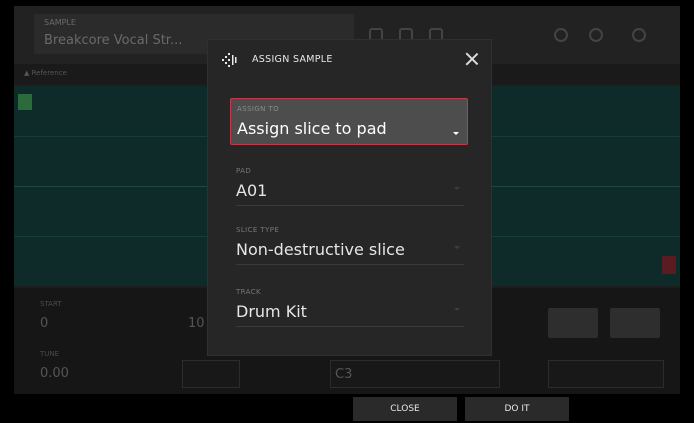 The width and height of the screenshot is (694, 423). I want to click on assign-to-value: Assign slice to pad, so click(312, 128).